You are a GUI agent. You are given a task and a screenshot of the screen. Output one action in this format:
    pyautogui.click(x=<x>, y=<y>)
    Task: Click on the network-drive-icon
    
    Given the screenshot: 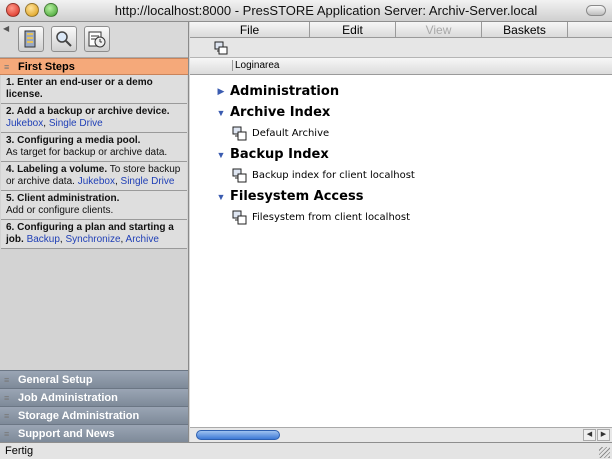 What is the action you would take?
    pyautogui.click(x=221, y=48)
    